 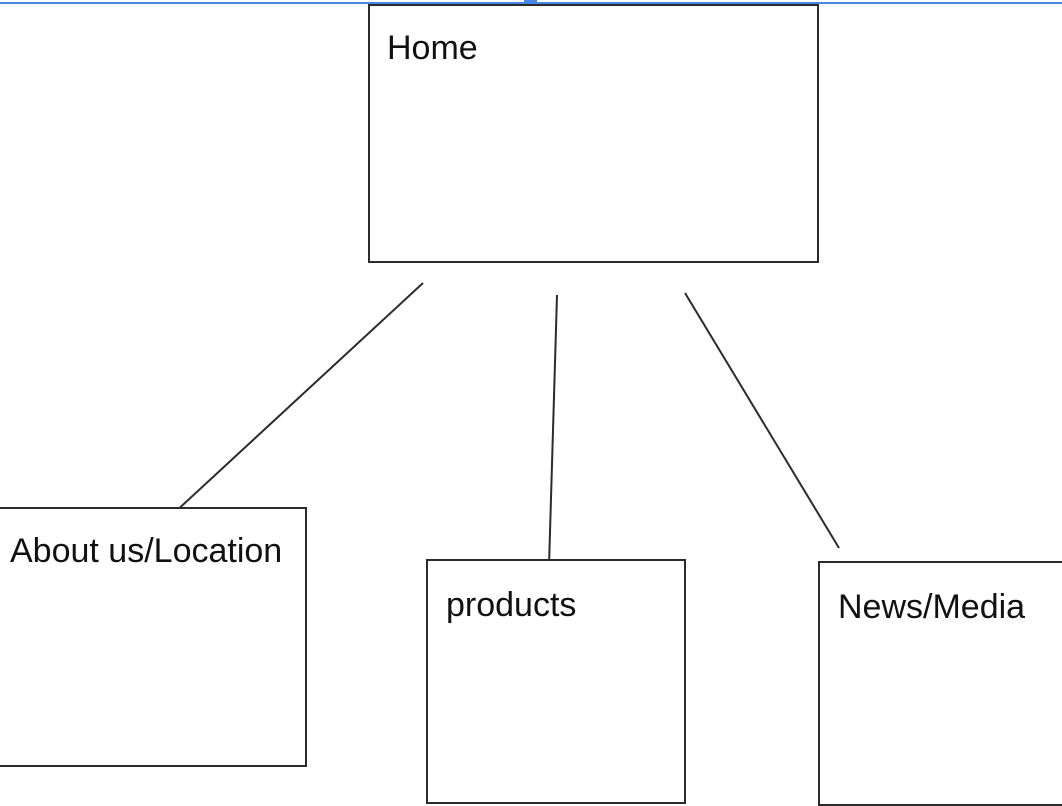 What do you see at coordinates (511, 605) in the screenshot?
I see `products-label: products` at bounding box center [511, 605].